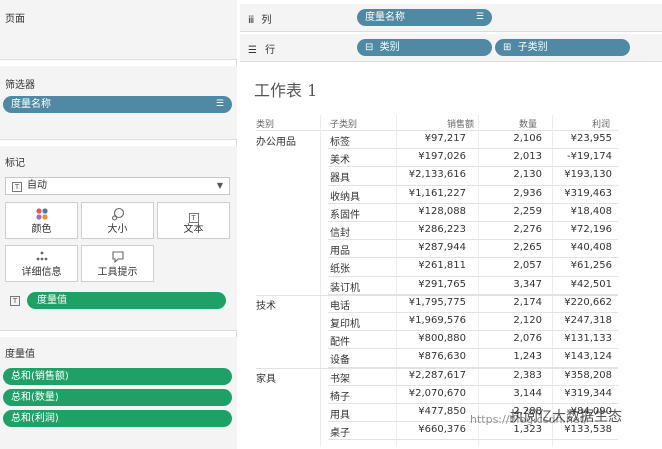 This screenshot has height=449, width=662. Describe the element at coordinates (126, 300) in the screenshot. I see `measure-values-pill: 度量值` at that location.